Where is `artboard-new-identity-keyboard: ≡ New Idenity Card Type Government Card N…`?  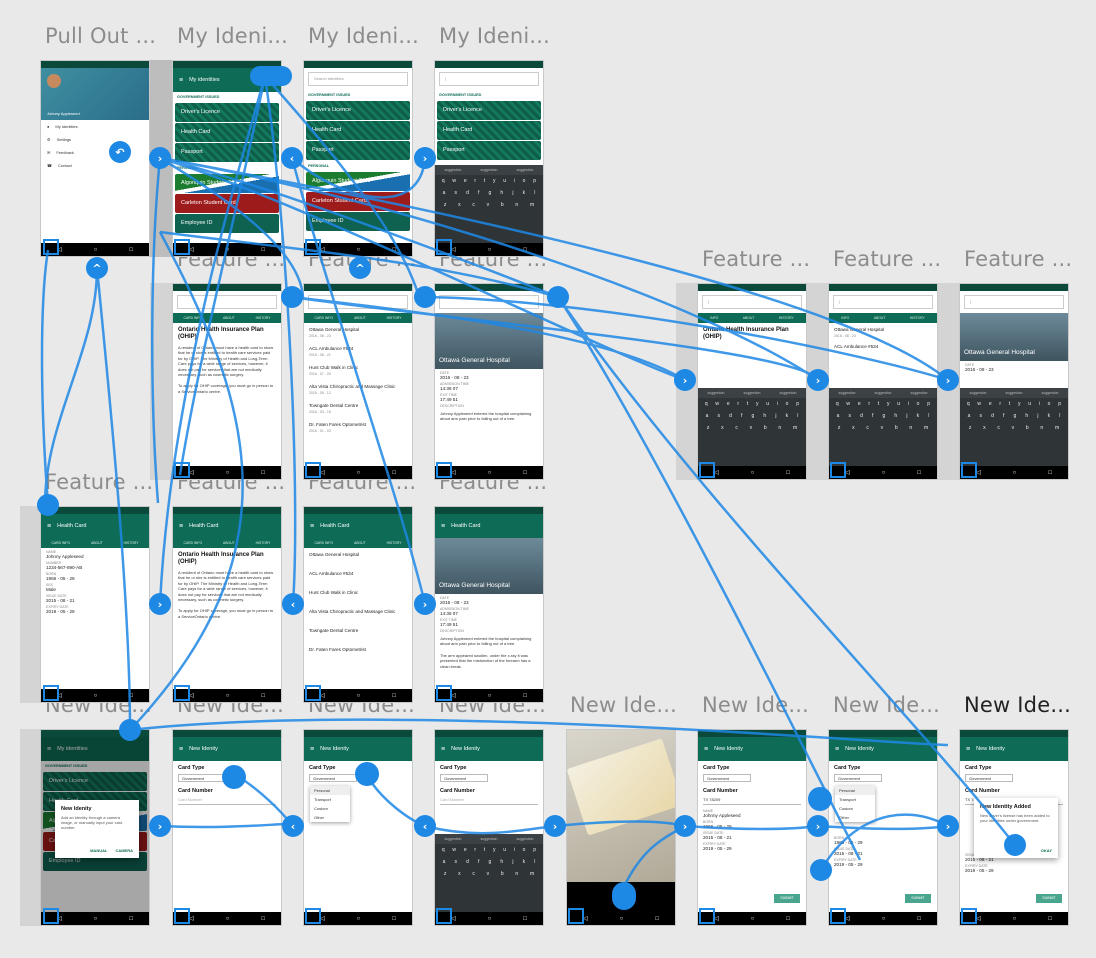 artboard-new-identity-keyboard: ≡ New Idenity Card Type Government Card N… is located at coordinates (489, 827).